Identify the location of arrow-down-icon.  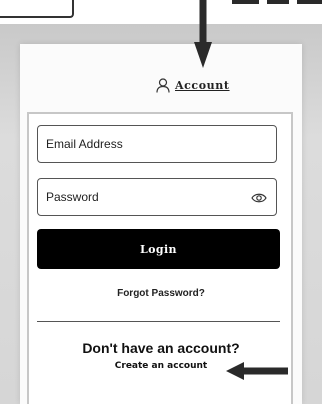
(203, 34).